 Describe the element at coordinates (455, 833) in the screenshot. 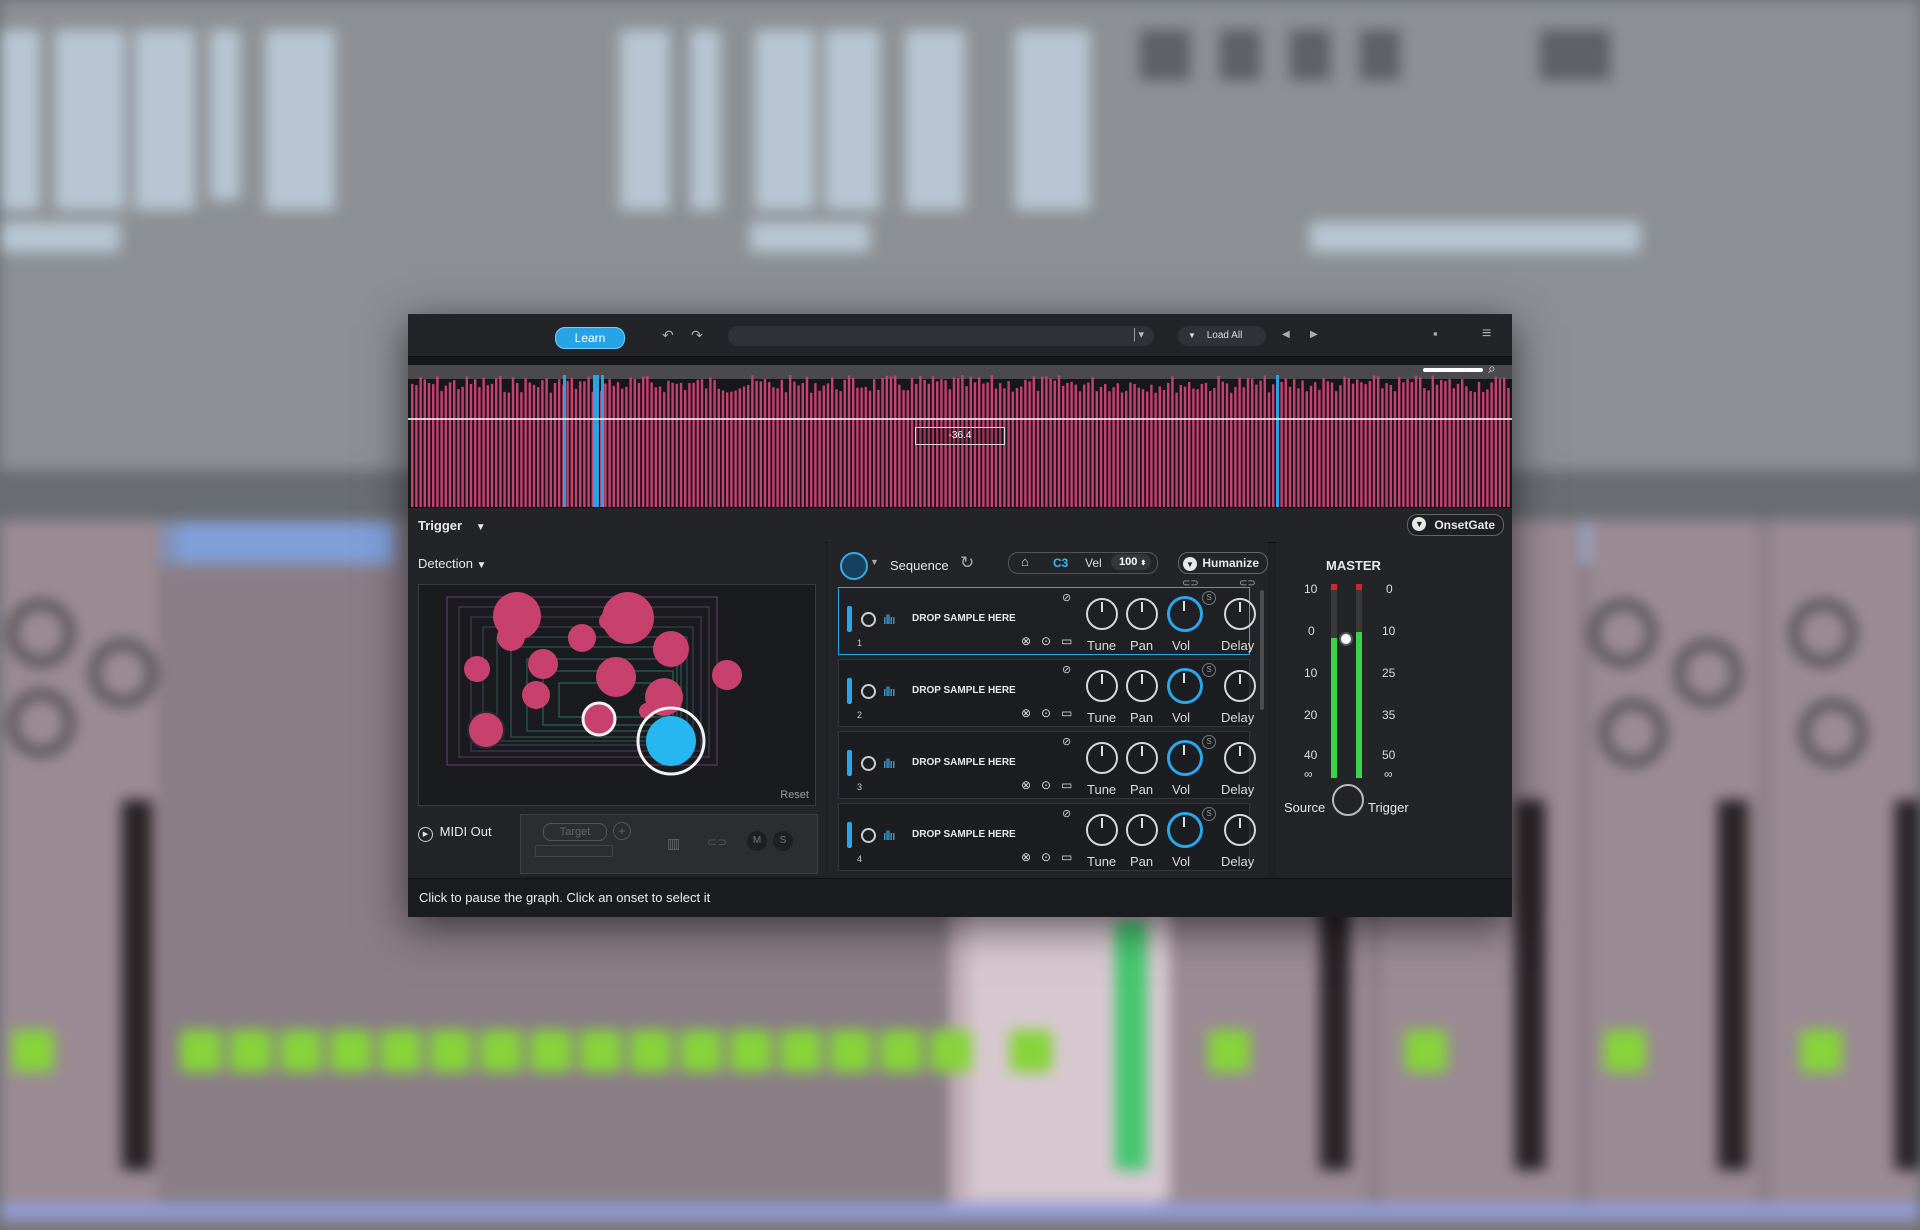

I see `midi-out-toggle: ▶ MIDI Out` at that location.